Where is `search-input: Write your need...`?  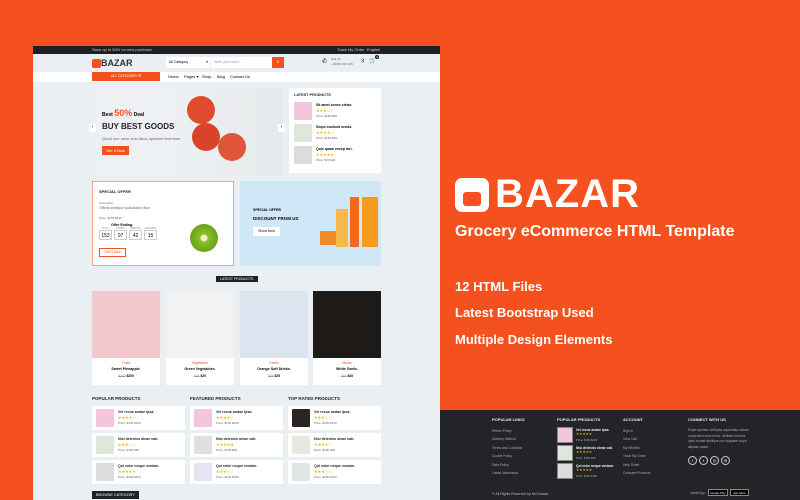
search-input: Write your need... is located at coordinates (241, 62).